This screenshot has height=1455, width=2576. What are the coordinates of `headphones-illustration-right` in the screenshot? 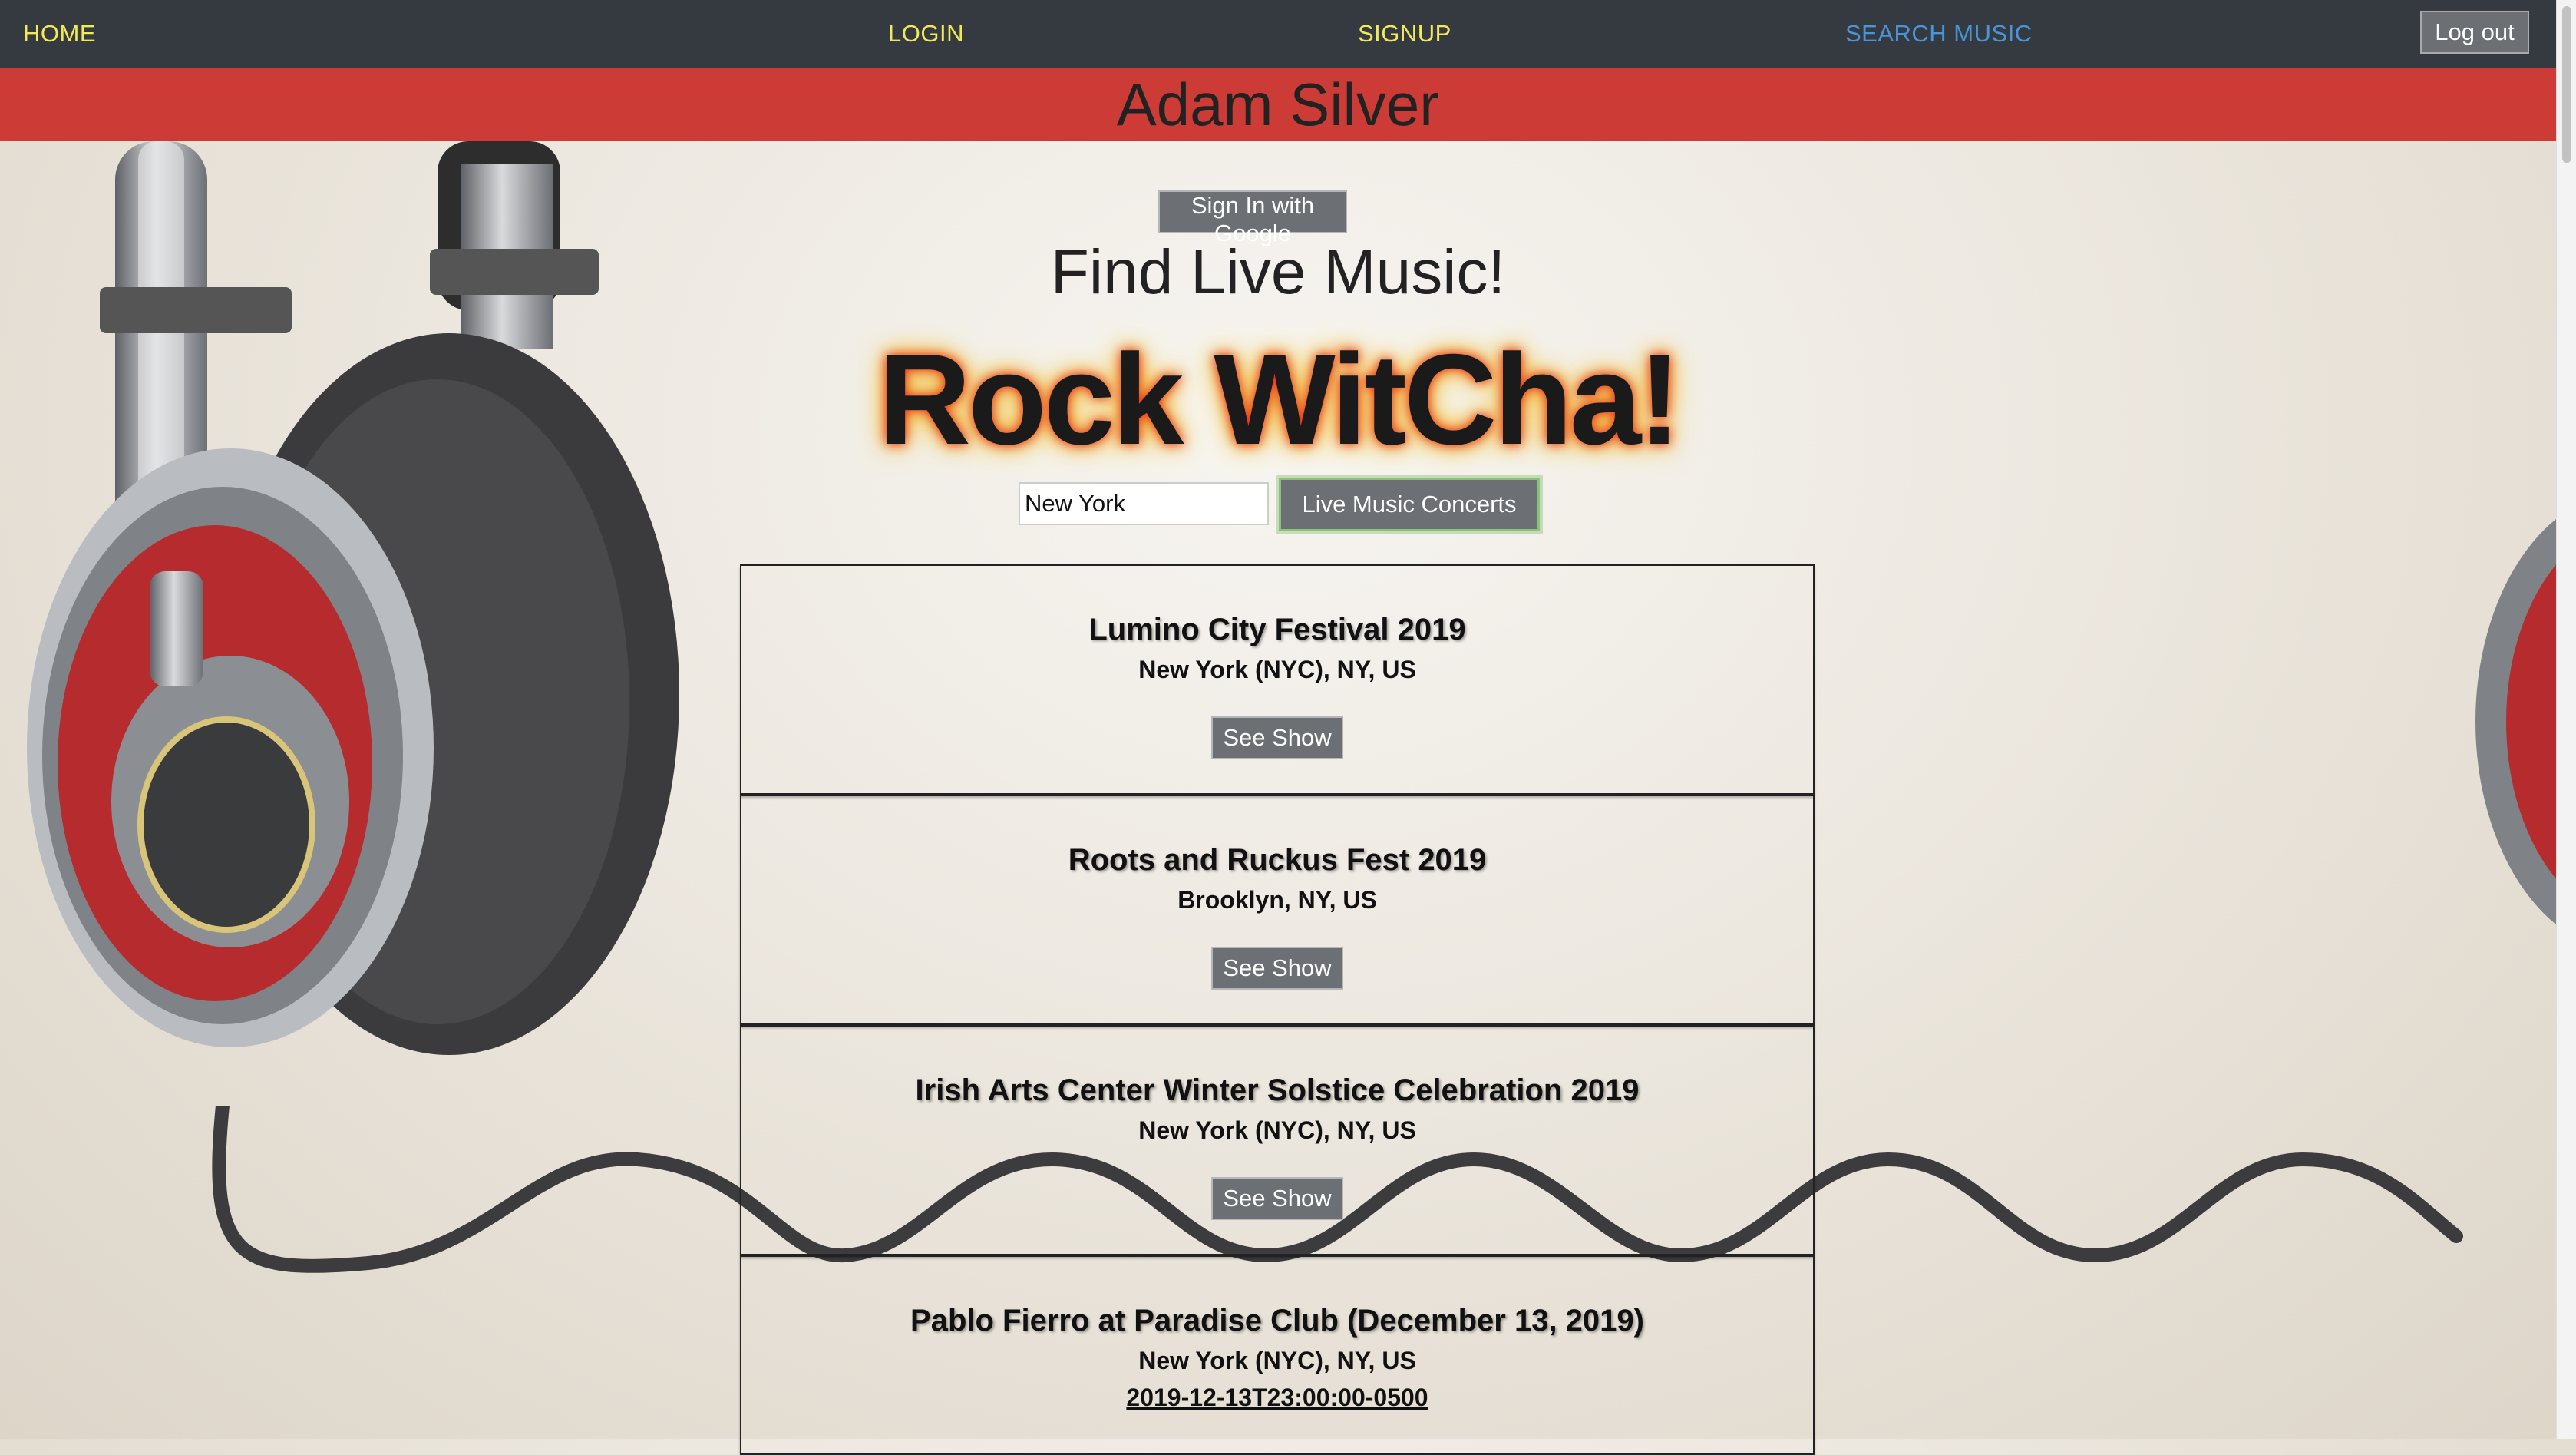 It's located at (2515, 721).